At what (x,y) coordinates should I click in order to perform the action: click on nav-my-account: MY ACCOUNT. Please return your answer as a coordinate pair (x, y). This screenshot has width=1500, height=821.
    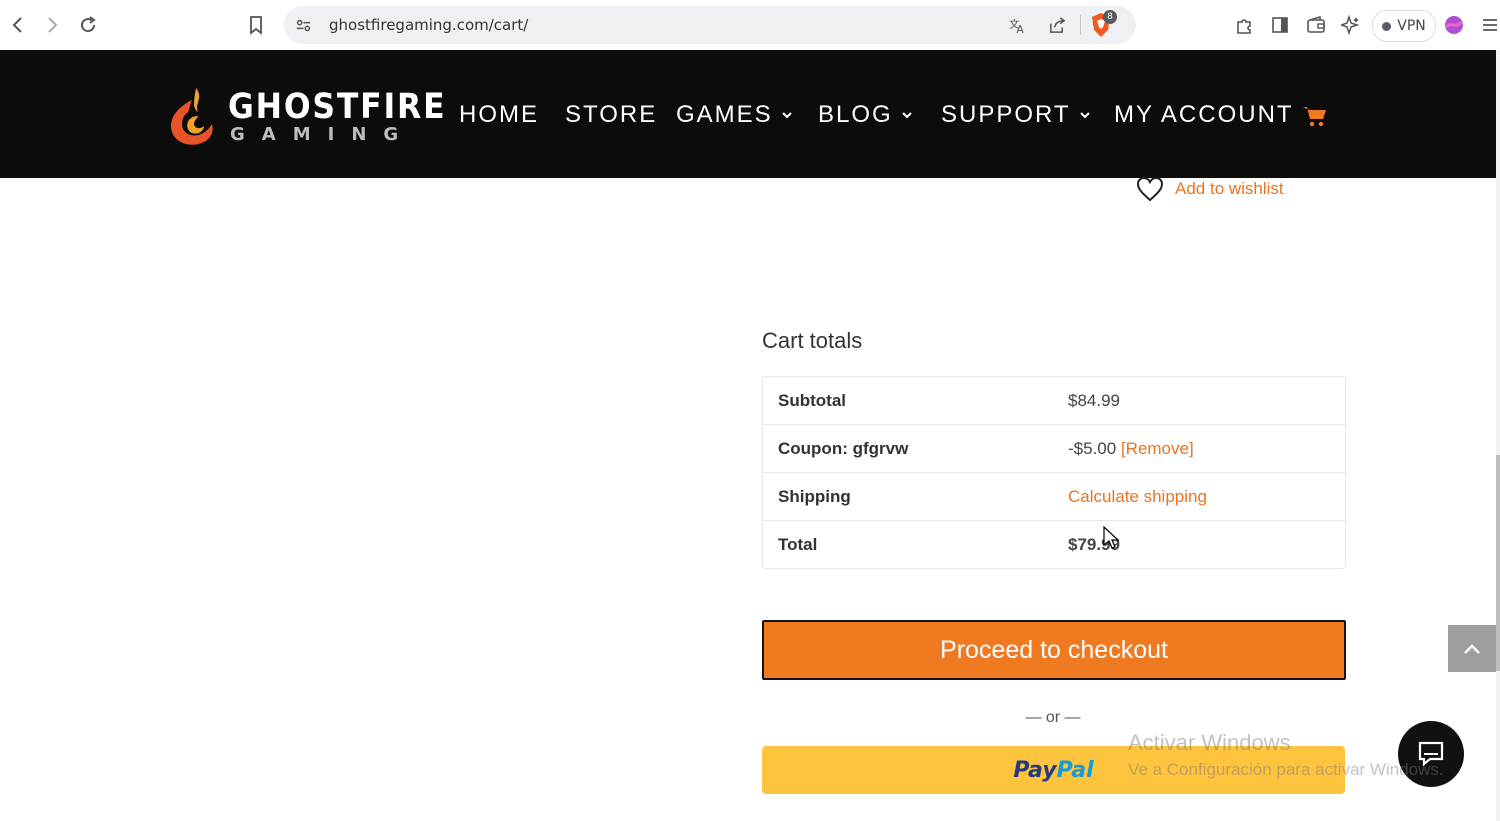
    Looking at the image, I should click on (1204, 115).